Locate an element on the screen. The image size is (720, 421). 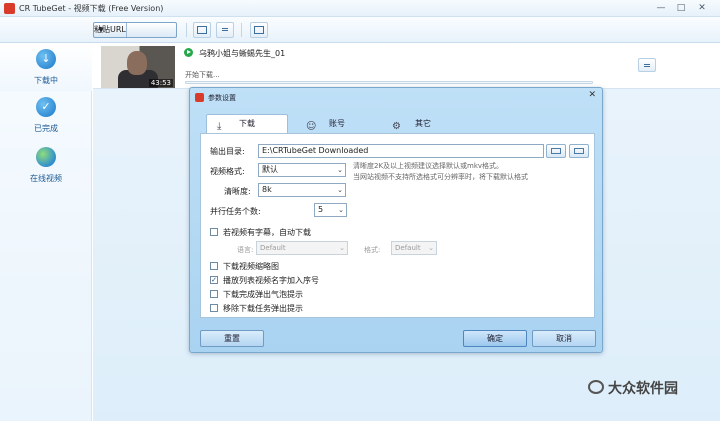
browse-folder-button is located at coordinates (556, 151).